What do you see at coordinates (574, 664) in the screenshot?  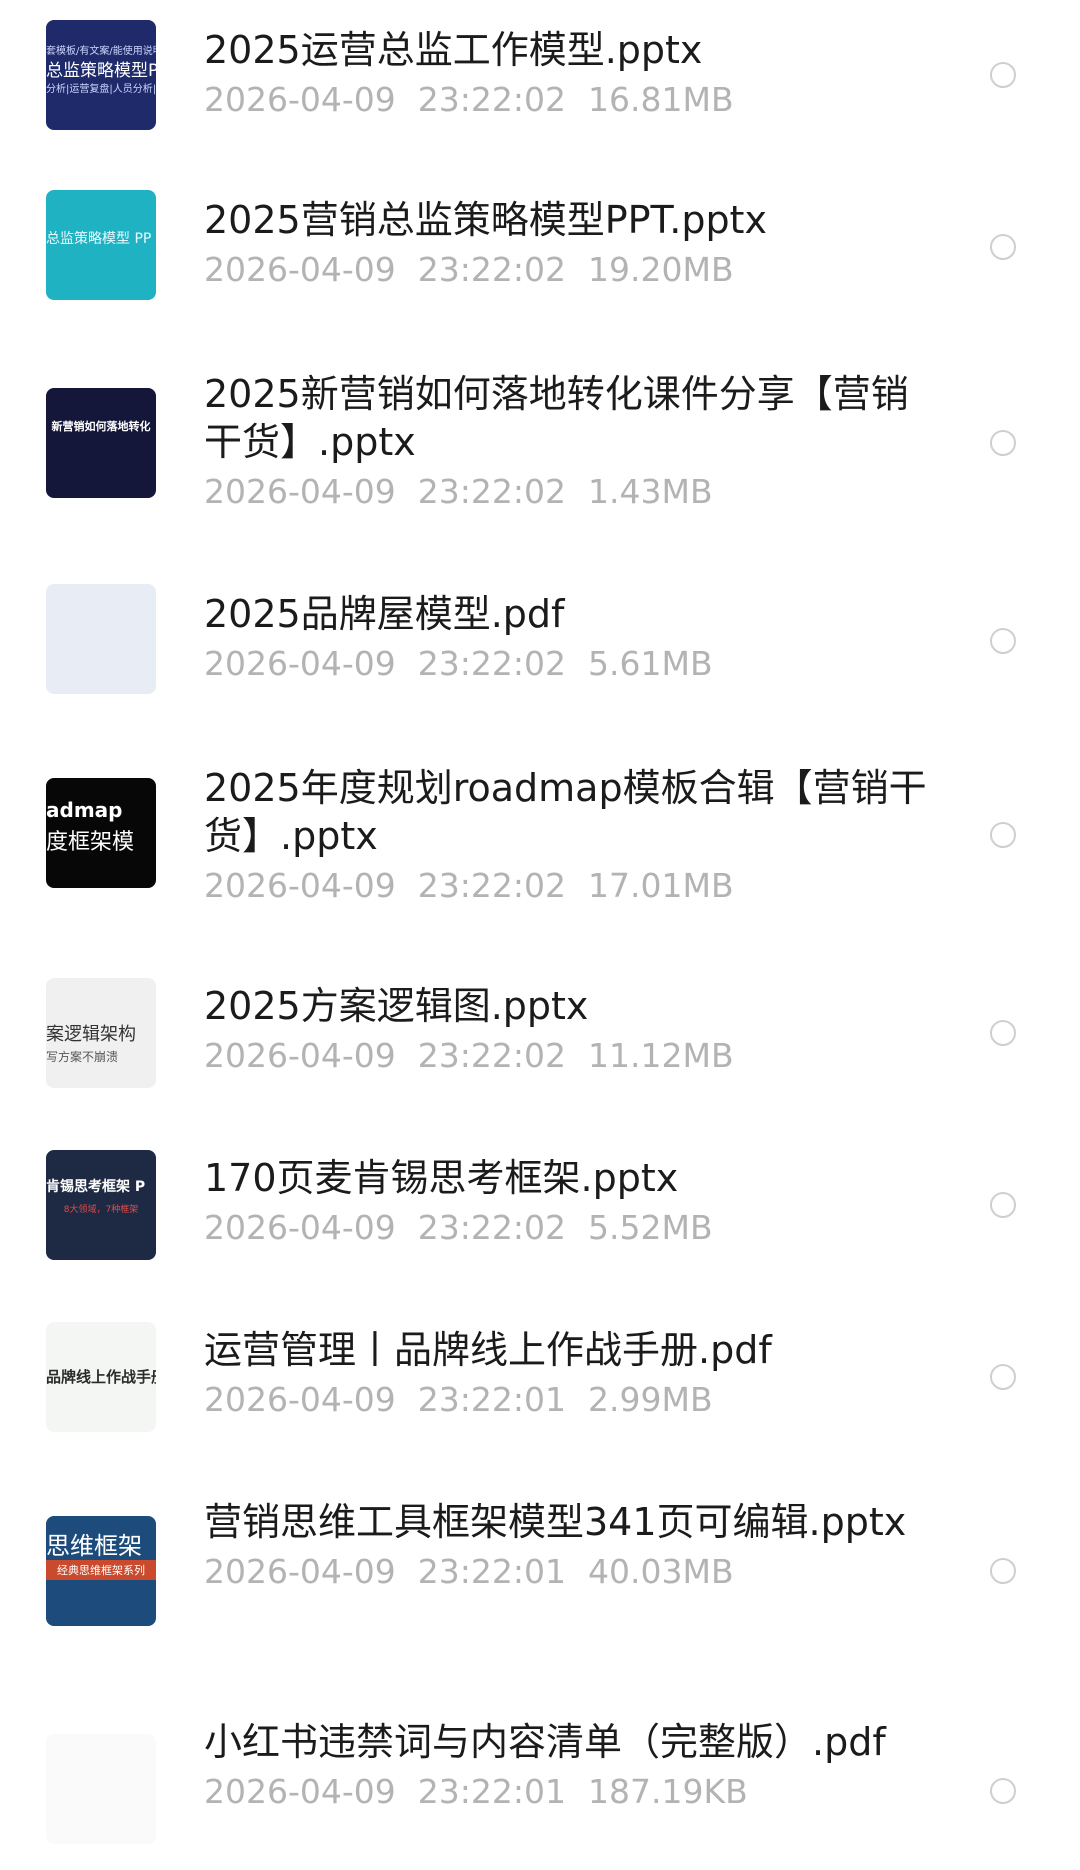 I see `file-meta: 2026-04-09 23:22:02 5.61MB` at bounding box center [574, 664].